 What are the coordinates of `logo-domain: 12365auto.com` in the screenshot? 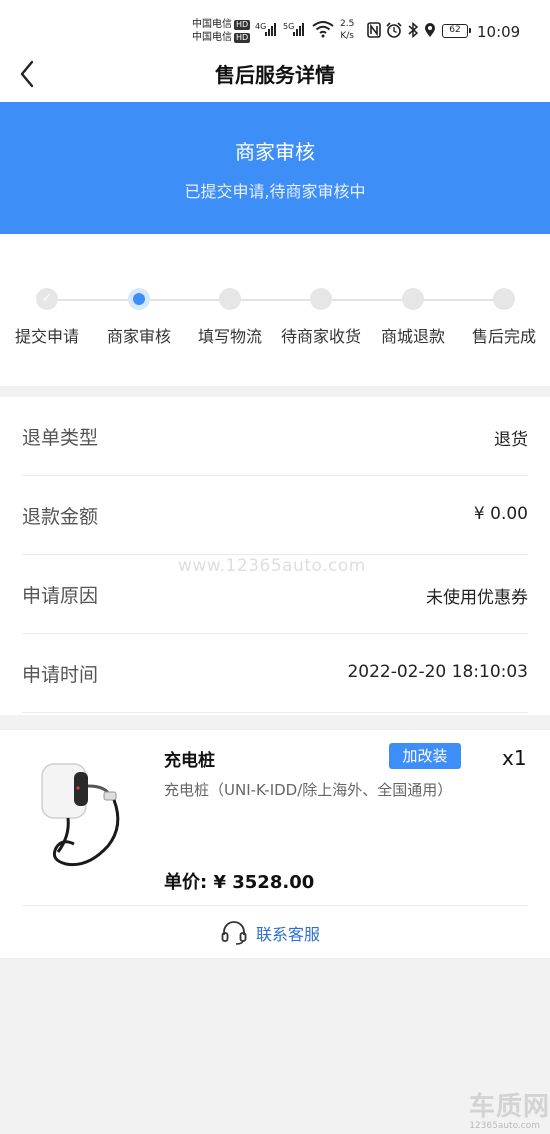 It's located at (504, 1126).